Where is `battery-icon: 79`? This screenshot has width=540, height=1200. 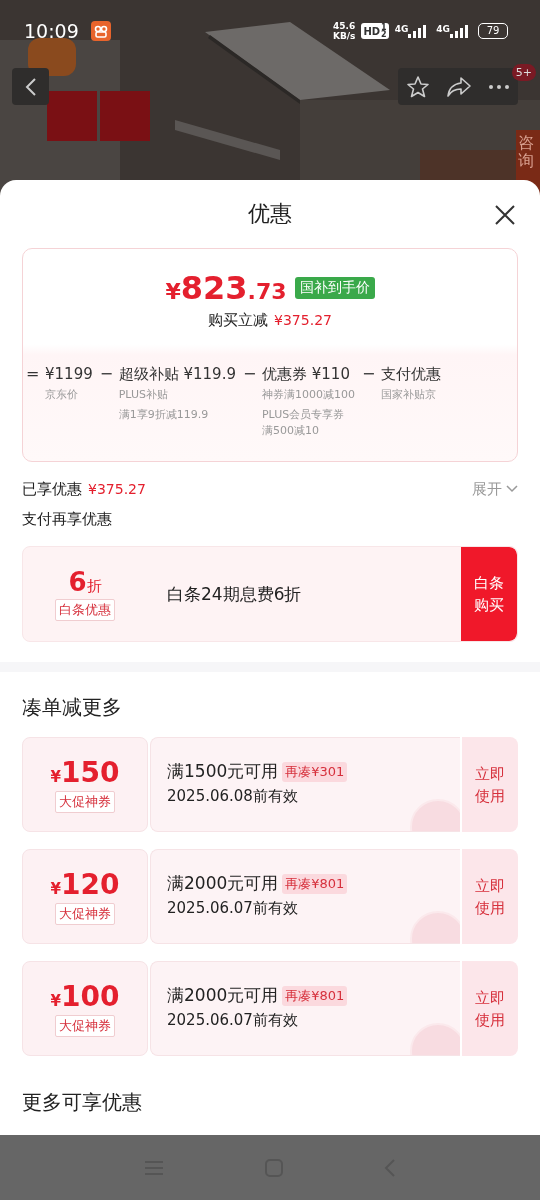 battery-icon: 79 is located at coordinates (493, 31).